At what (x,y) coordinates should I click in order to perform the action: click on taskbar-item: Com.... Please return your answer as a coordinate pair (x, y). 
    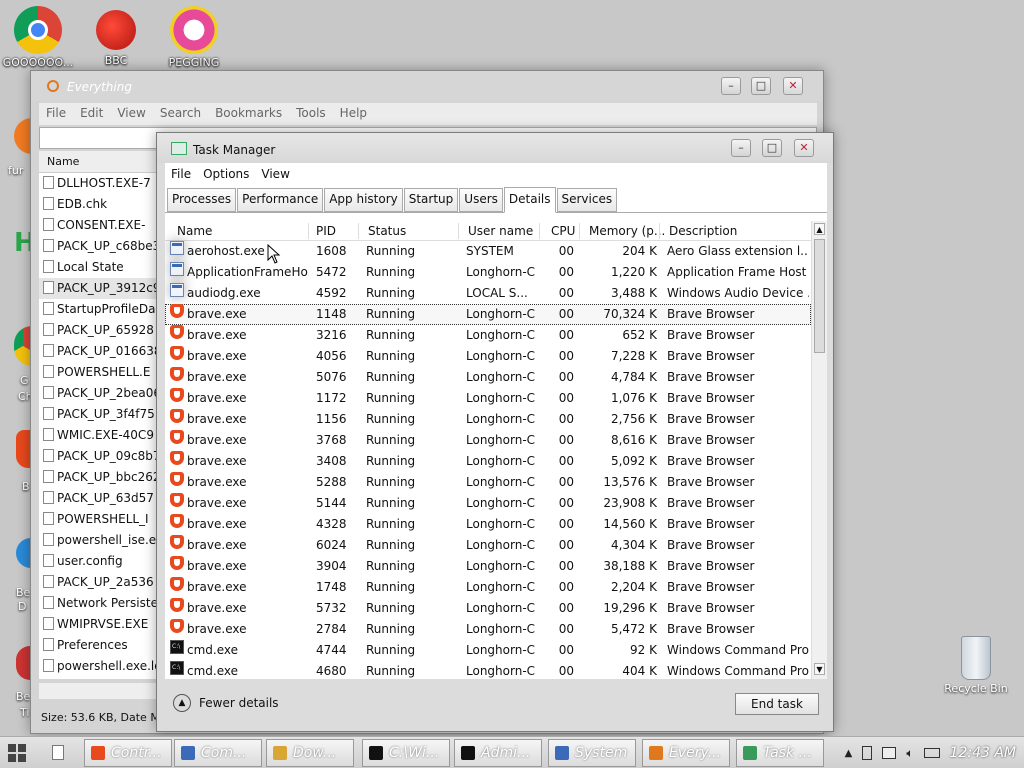
    Looking at the image, I should click on (218, 753).